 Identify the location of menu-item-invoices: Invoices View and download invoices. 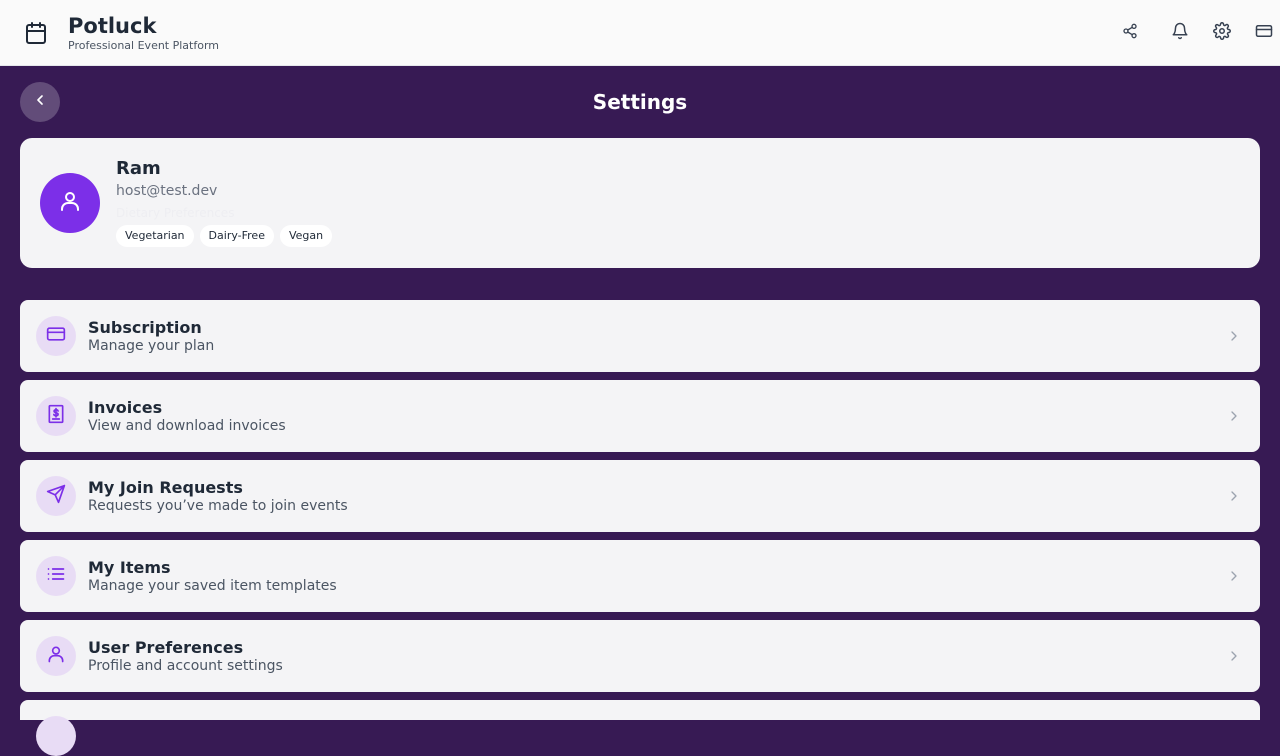
(640, 416).